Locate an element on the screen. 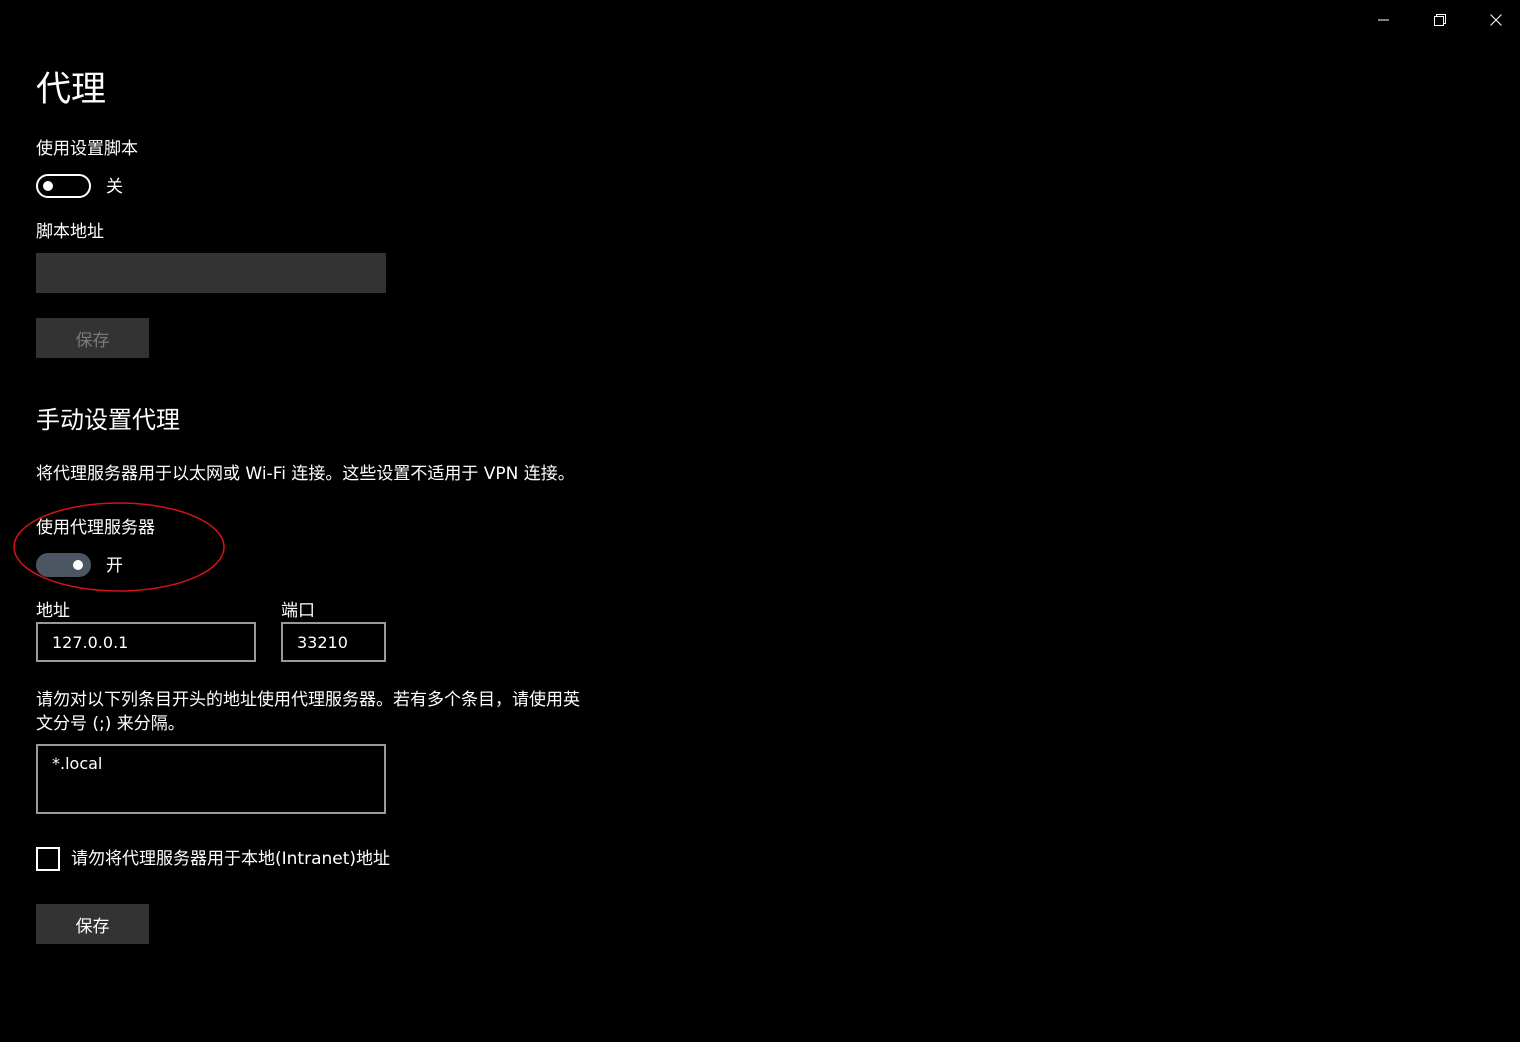 The image size is (1520, 1042). script-address-label: 脚本地址 is located at coordinates (70, 232).